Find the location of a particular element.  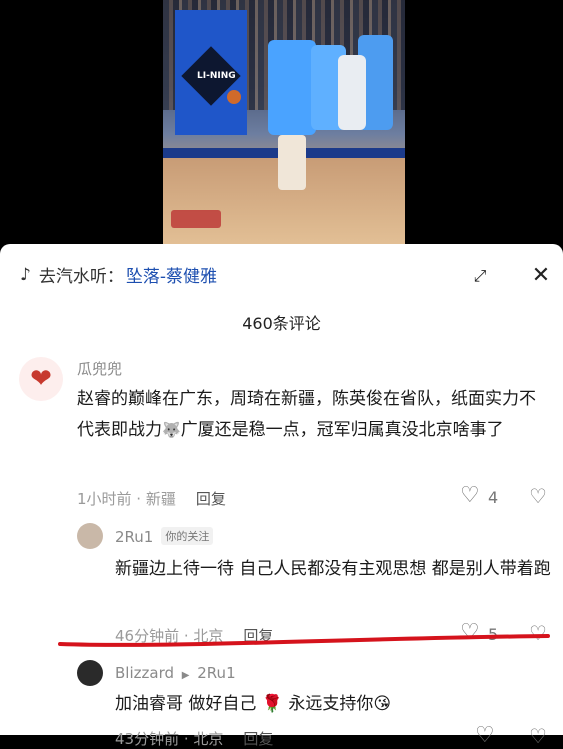

broadcast-logo is located at coordinates (196, 219).